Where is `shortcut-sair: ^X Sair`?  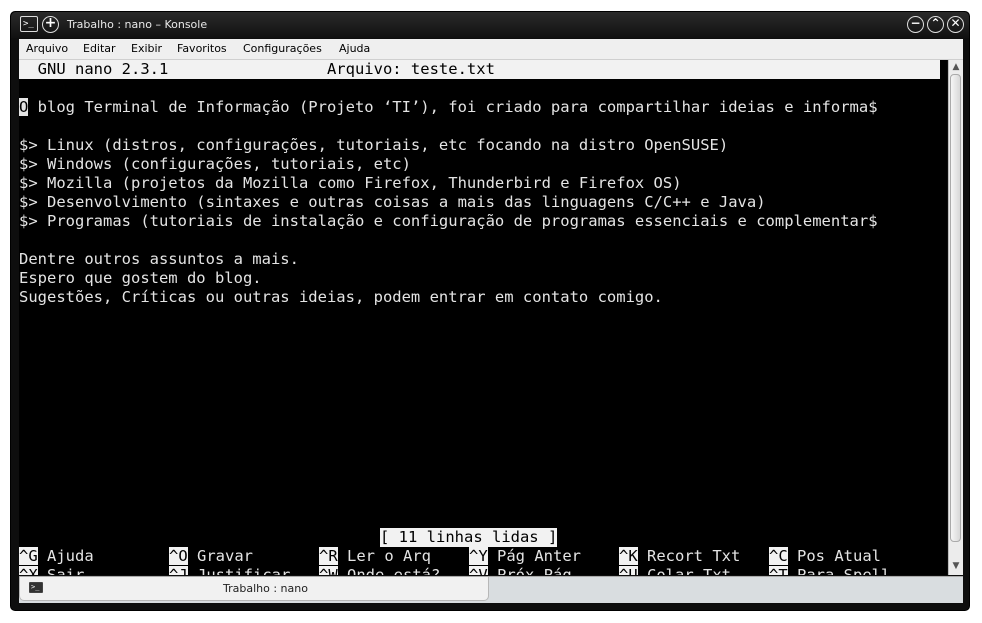
shortcut-sair: ^X Sair is located at coordinates (51, 570).